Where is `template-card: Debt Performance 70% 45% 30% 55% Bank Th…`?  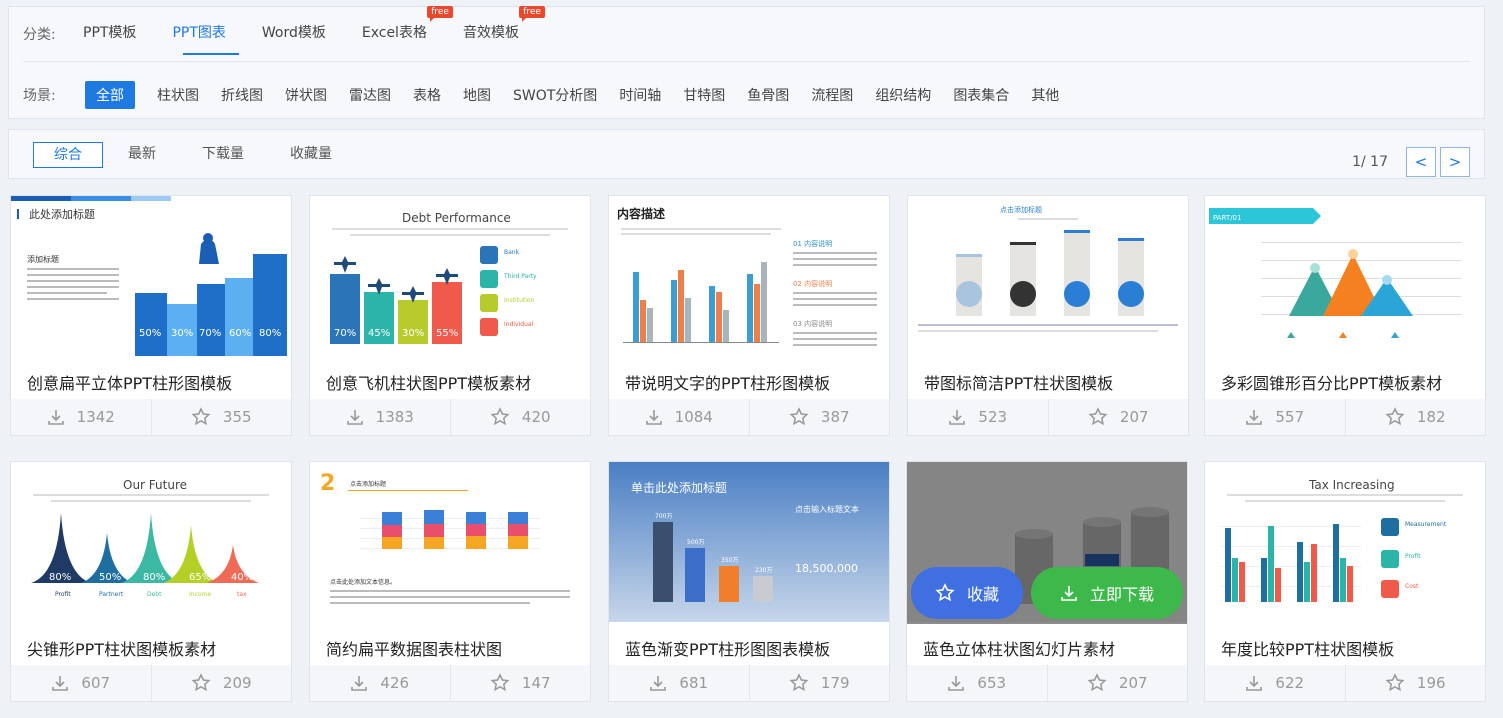
template-card: Debt Performance 70% 45% 30% 55% Bank Th… is located at coordinates (450, 315).